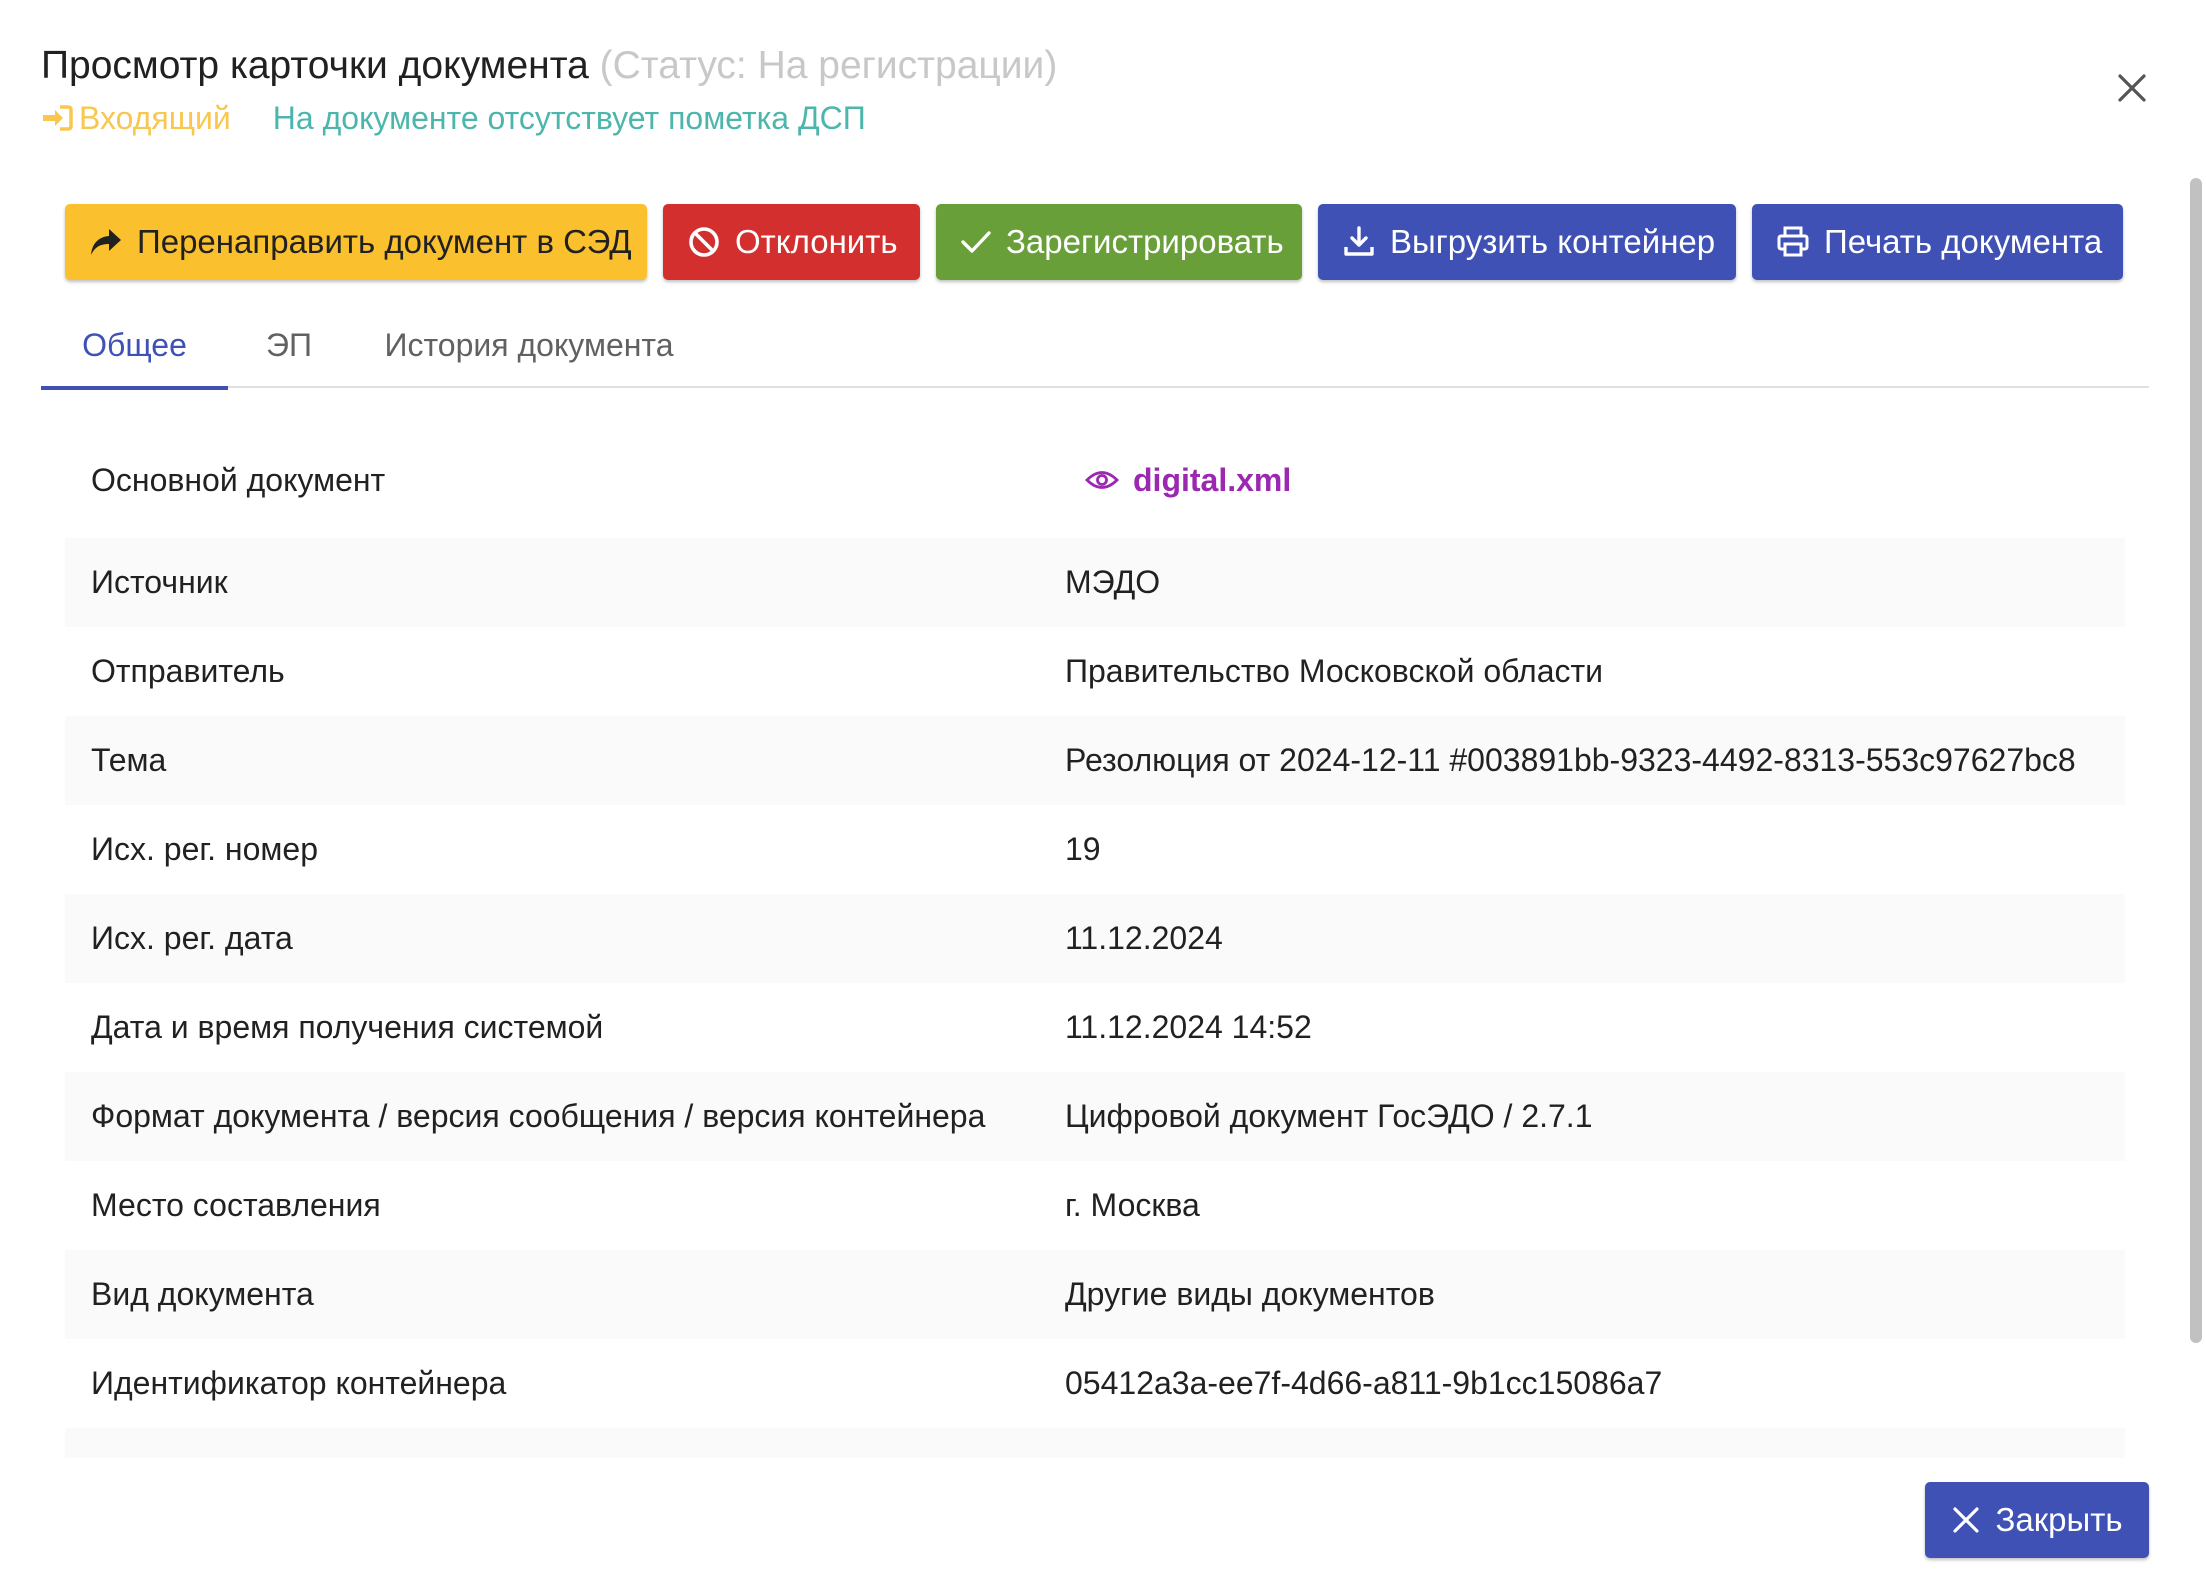  What do you see at coordinates (1963, 241) in the screenshot?
I see `print-label: Печать документа` at bounding box center [1963, 241].